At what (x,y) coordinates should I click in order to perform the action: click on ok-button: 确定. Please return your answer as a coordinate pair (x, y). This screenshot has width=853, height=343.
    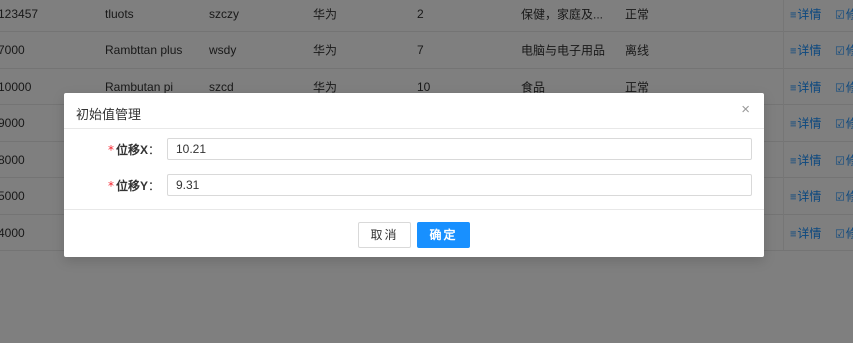
    Looking at the image, I should click on (443, 235).